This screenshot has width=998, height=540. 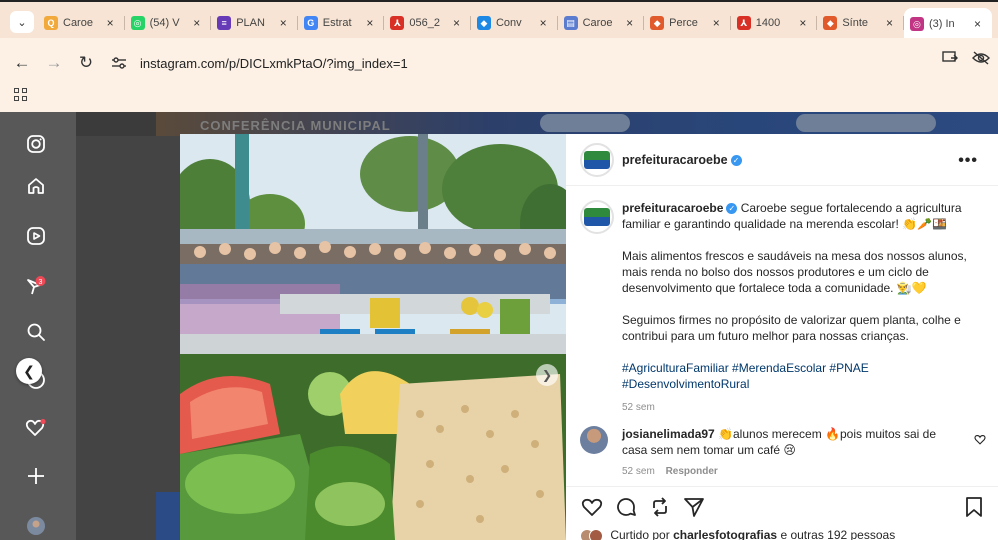 What do you see at coordinates (36, 476) in the screenshot?
I see `create-icon` at bounding box center [36, 476].